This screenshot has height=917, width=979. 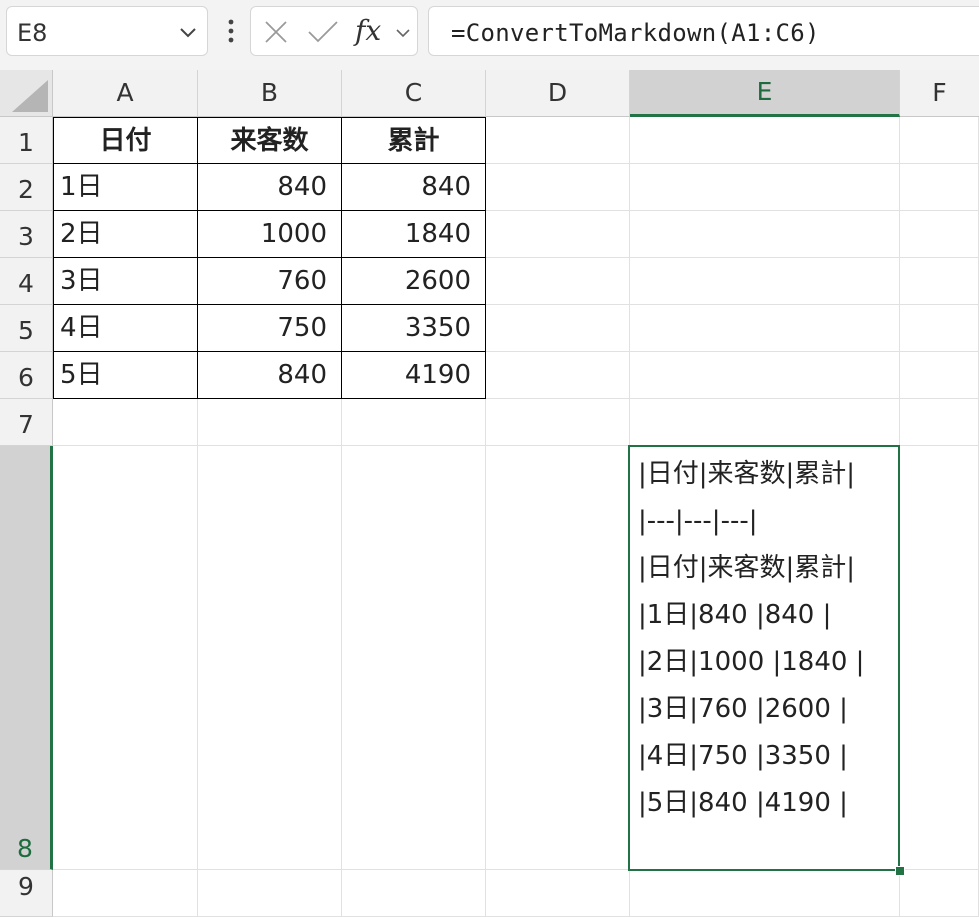 I want to click on cell-text: 1000, so click(x=293, y=234).